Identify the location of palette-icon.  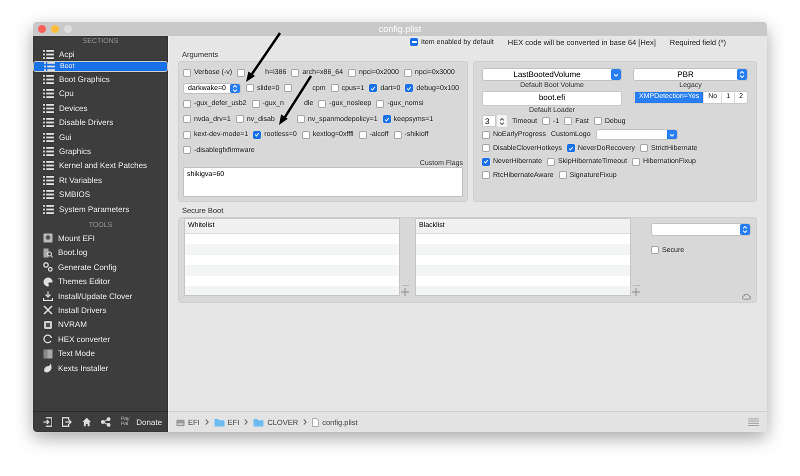
(48, 281).